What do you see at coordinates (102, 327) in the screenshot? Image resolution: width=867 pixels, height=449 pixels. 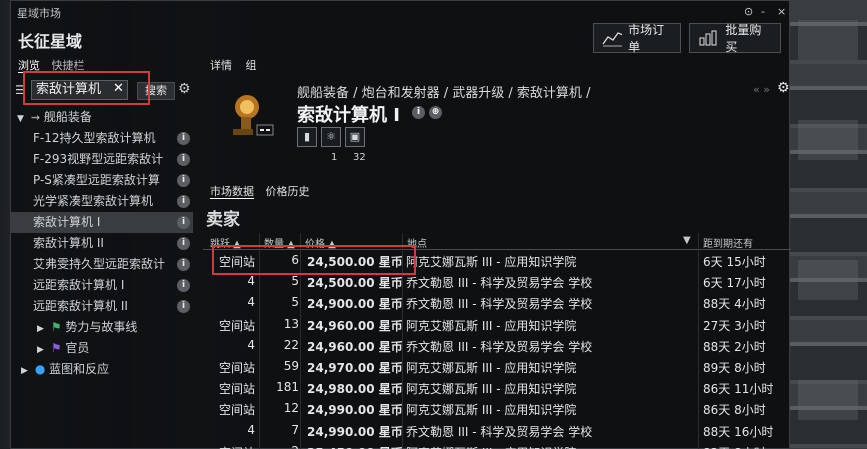 I see `tree-item-faction: ▶ ⚑ 势力与故事线` at bounding box center [102, 327].